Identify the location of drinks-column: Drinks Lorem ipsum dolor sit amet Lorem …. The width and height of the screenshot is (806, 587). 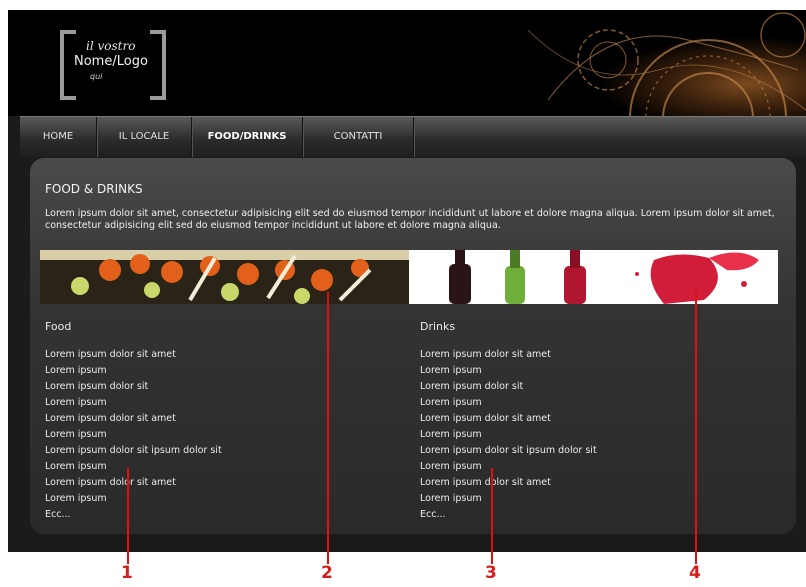
(590, 421).